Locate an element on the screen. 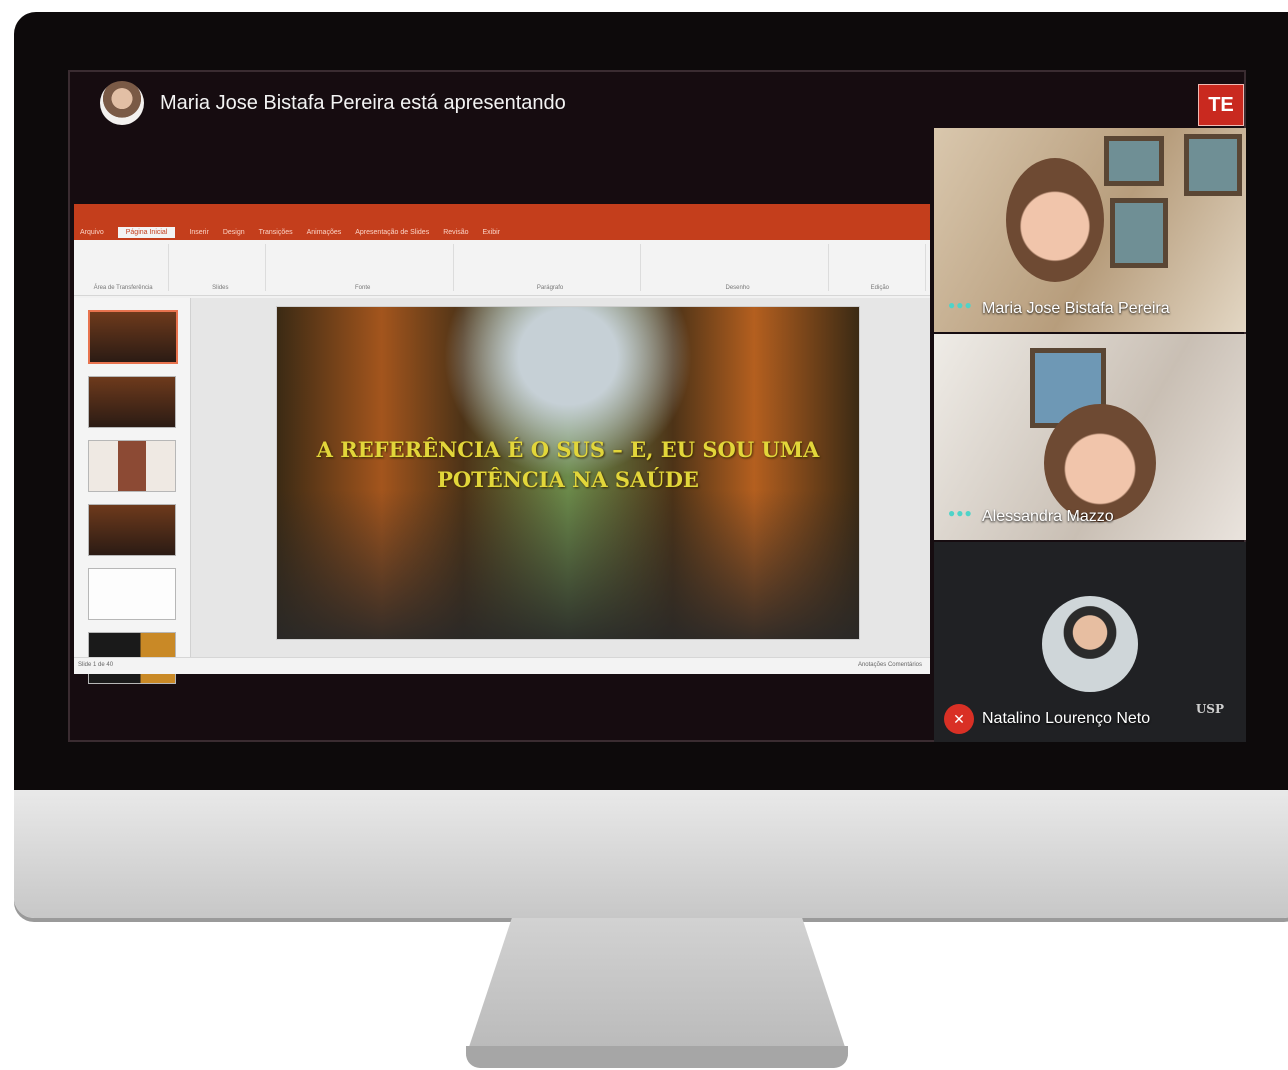 This screenshot has height=1070, width=1288. ribbon-group-label: Fonte is located at coordinates (362, 288).